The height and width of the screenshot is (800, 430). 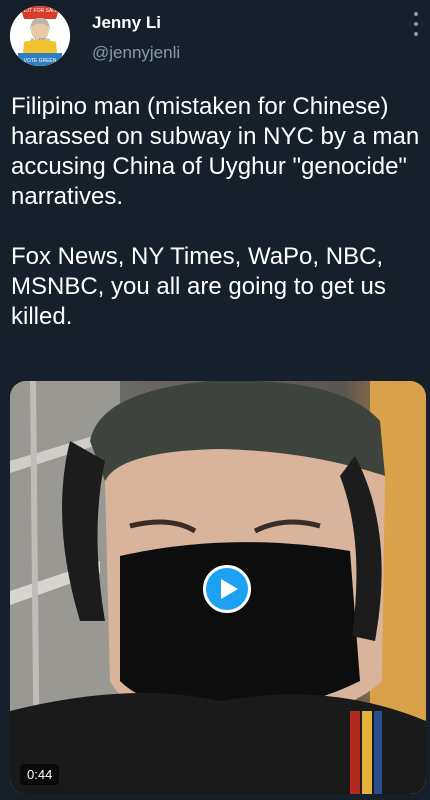 What do you see at coordinates (126, 23) in the screenshot?
I see `author-name: Jenny Li` at bounding box center [126, 23].